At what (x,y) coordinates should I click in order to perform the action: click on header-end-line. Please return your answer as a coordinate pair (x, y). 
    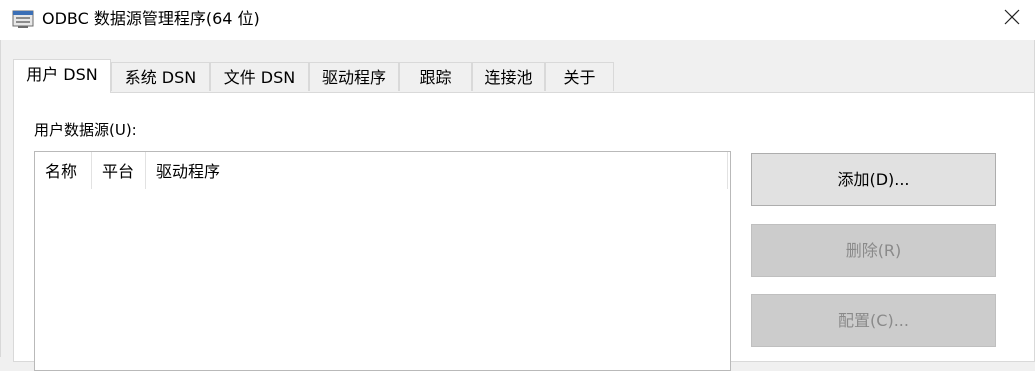
    Looking at the image, I should click on (727, 170).